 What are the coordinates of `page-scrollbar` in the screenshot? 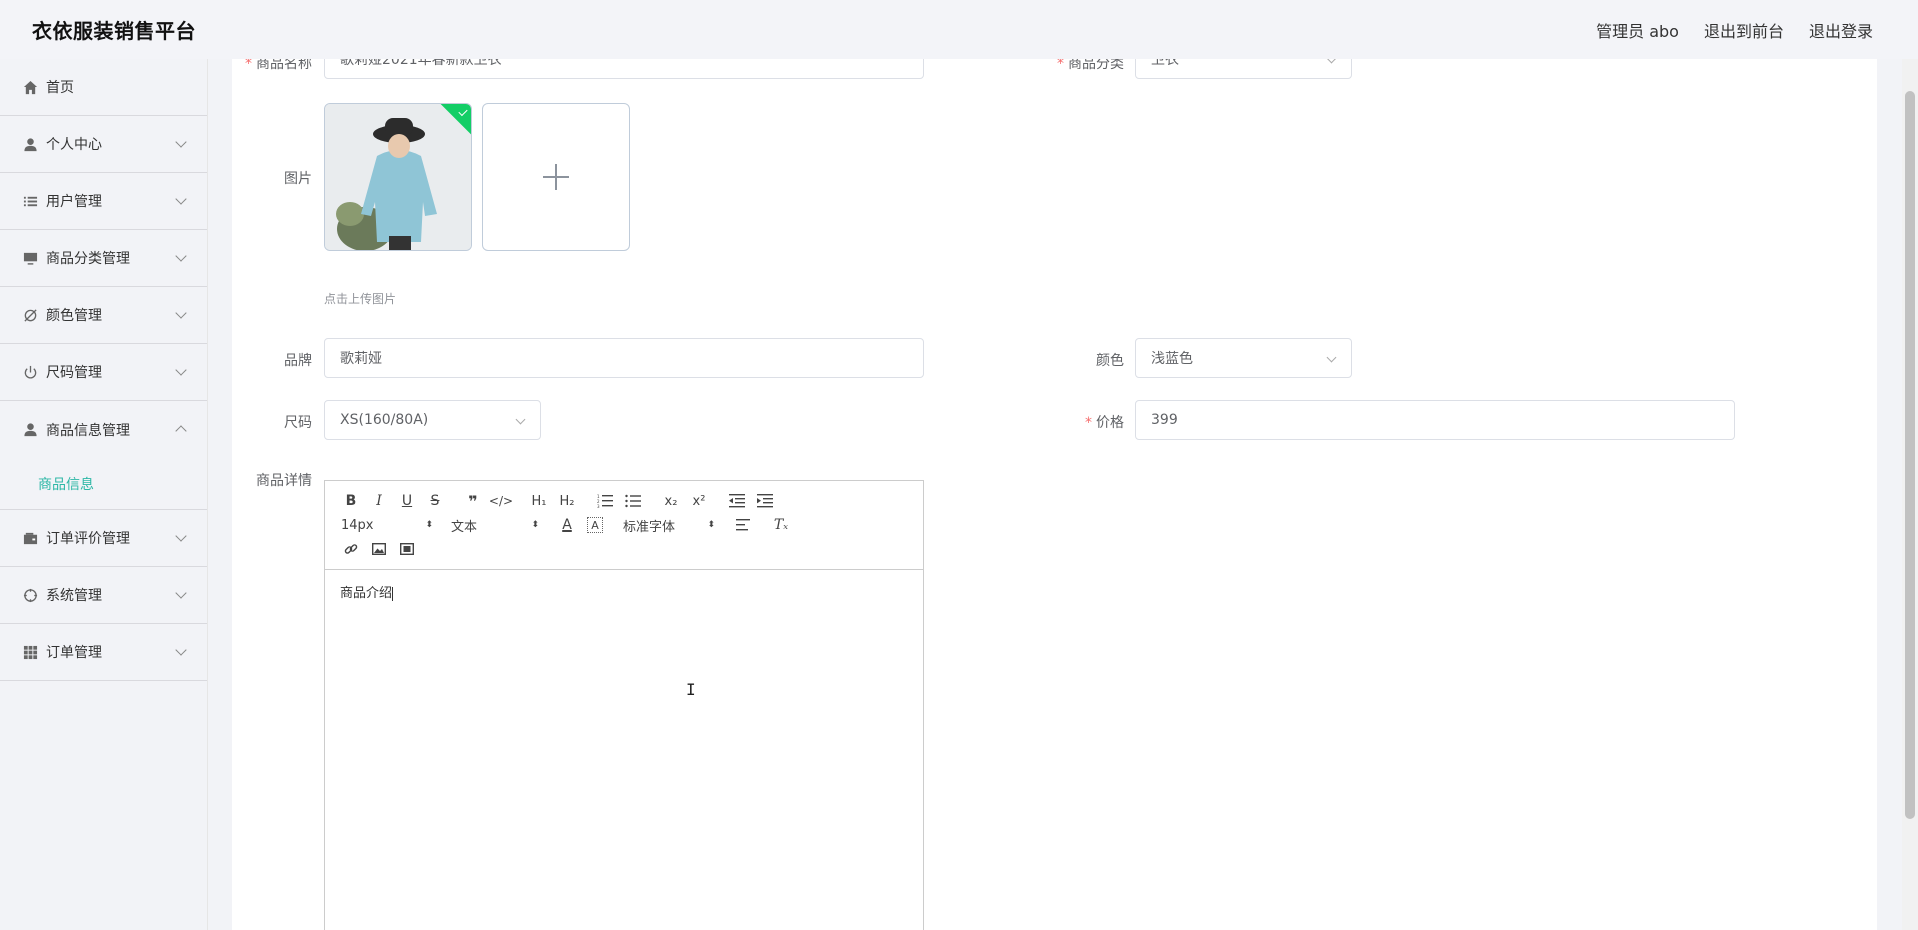 It's located at (1910, 494).